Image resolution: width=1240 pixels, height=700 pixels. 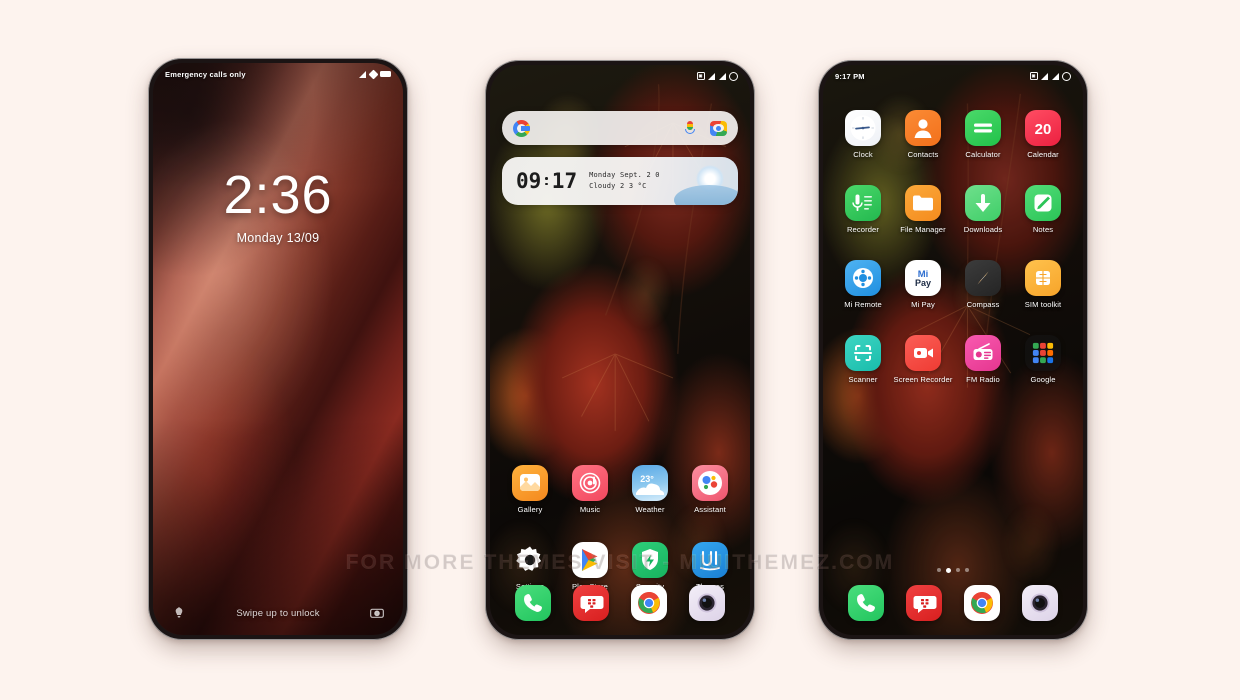 I want to click on app-label: Recorder, so click(x=863, y=229).